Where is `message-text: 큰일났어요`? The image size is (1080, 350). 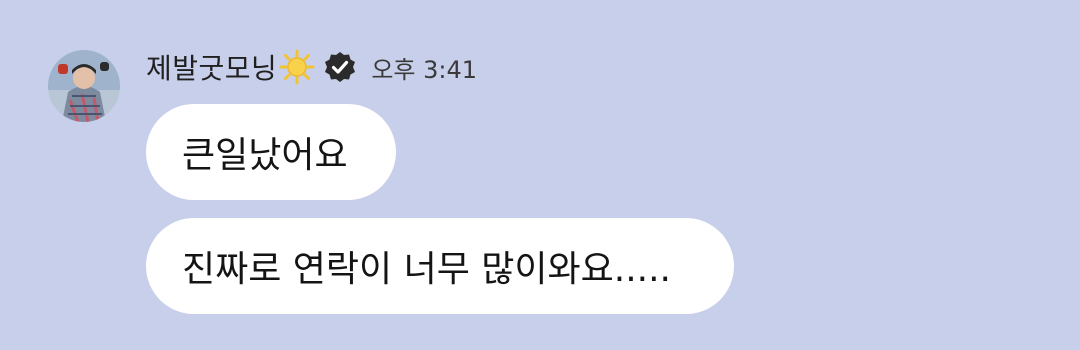 message-text: 큰일났어요 is located at coordinates (265, 155).